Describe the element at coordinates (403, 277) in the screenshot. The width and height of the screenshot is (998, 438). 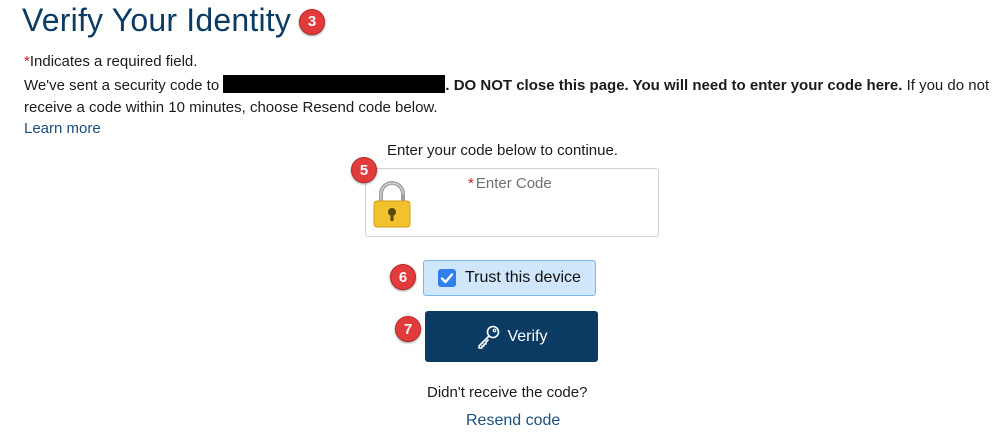
I see `step-badge-6: 6` at that location.